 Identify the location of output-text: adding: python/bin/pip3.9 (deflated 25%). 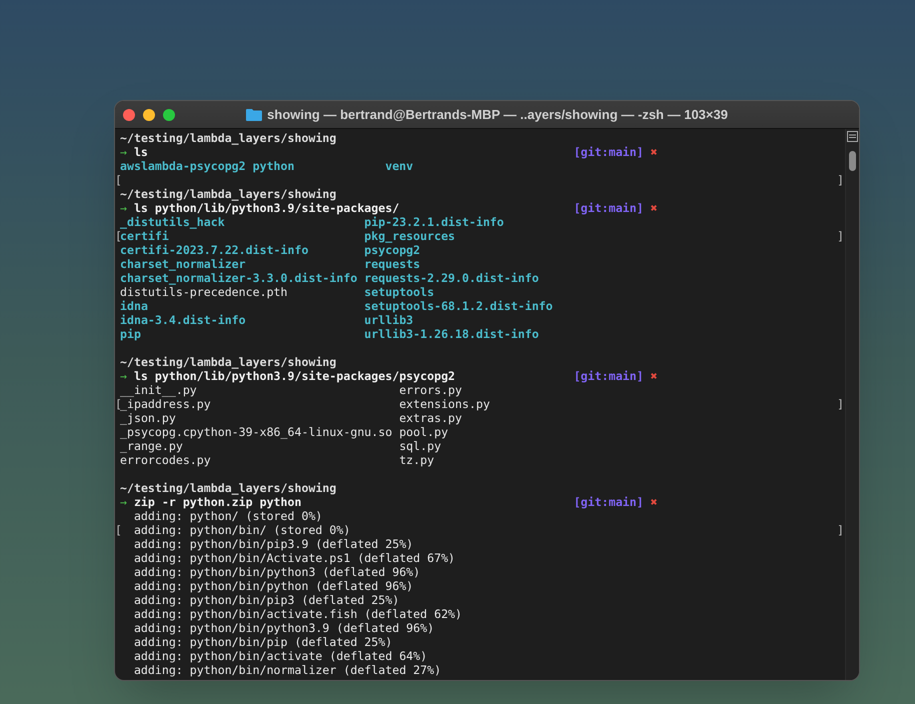
(273, 544).